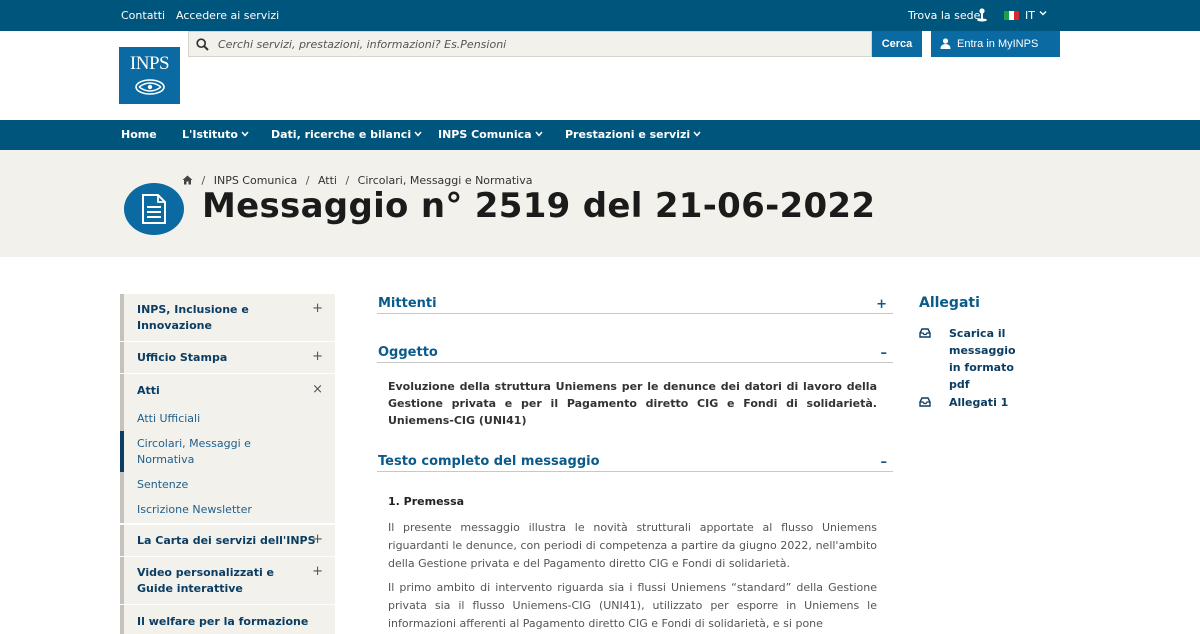 The width and height of the screenshot is (1200, 634). I want to click on sidebar-subitem-circolari: Circolari, Messaggi e Normativa, so click(227, 451).